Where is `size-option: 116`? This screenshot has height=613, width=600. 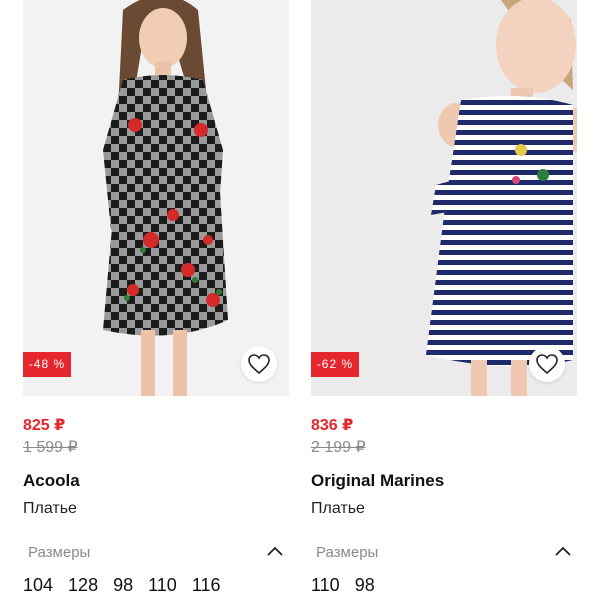
size-option: 116 is located at coordinates (206, 585).